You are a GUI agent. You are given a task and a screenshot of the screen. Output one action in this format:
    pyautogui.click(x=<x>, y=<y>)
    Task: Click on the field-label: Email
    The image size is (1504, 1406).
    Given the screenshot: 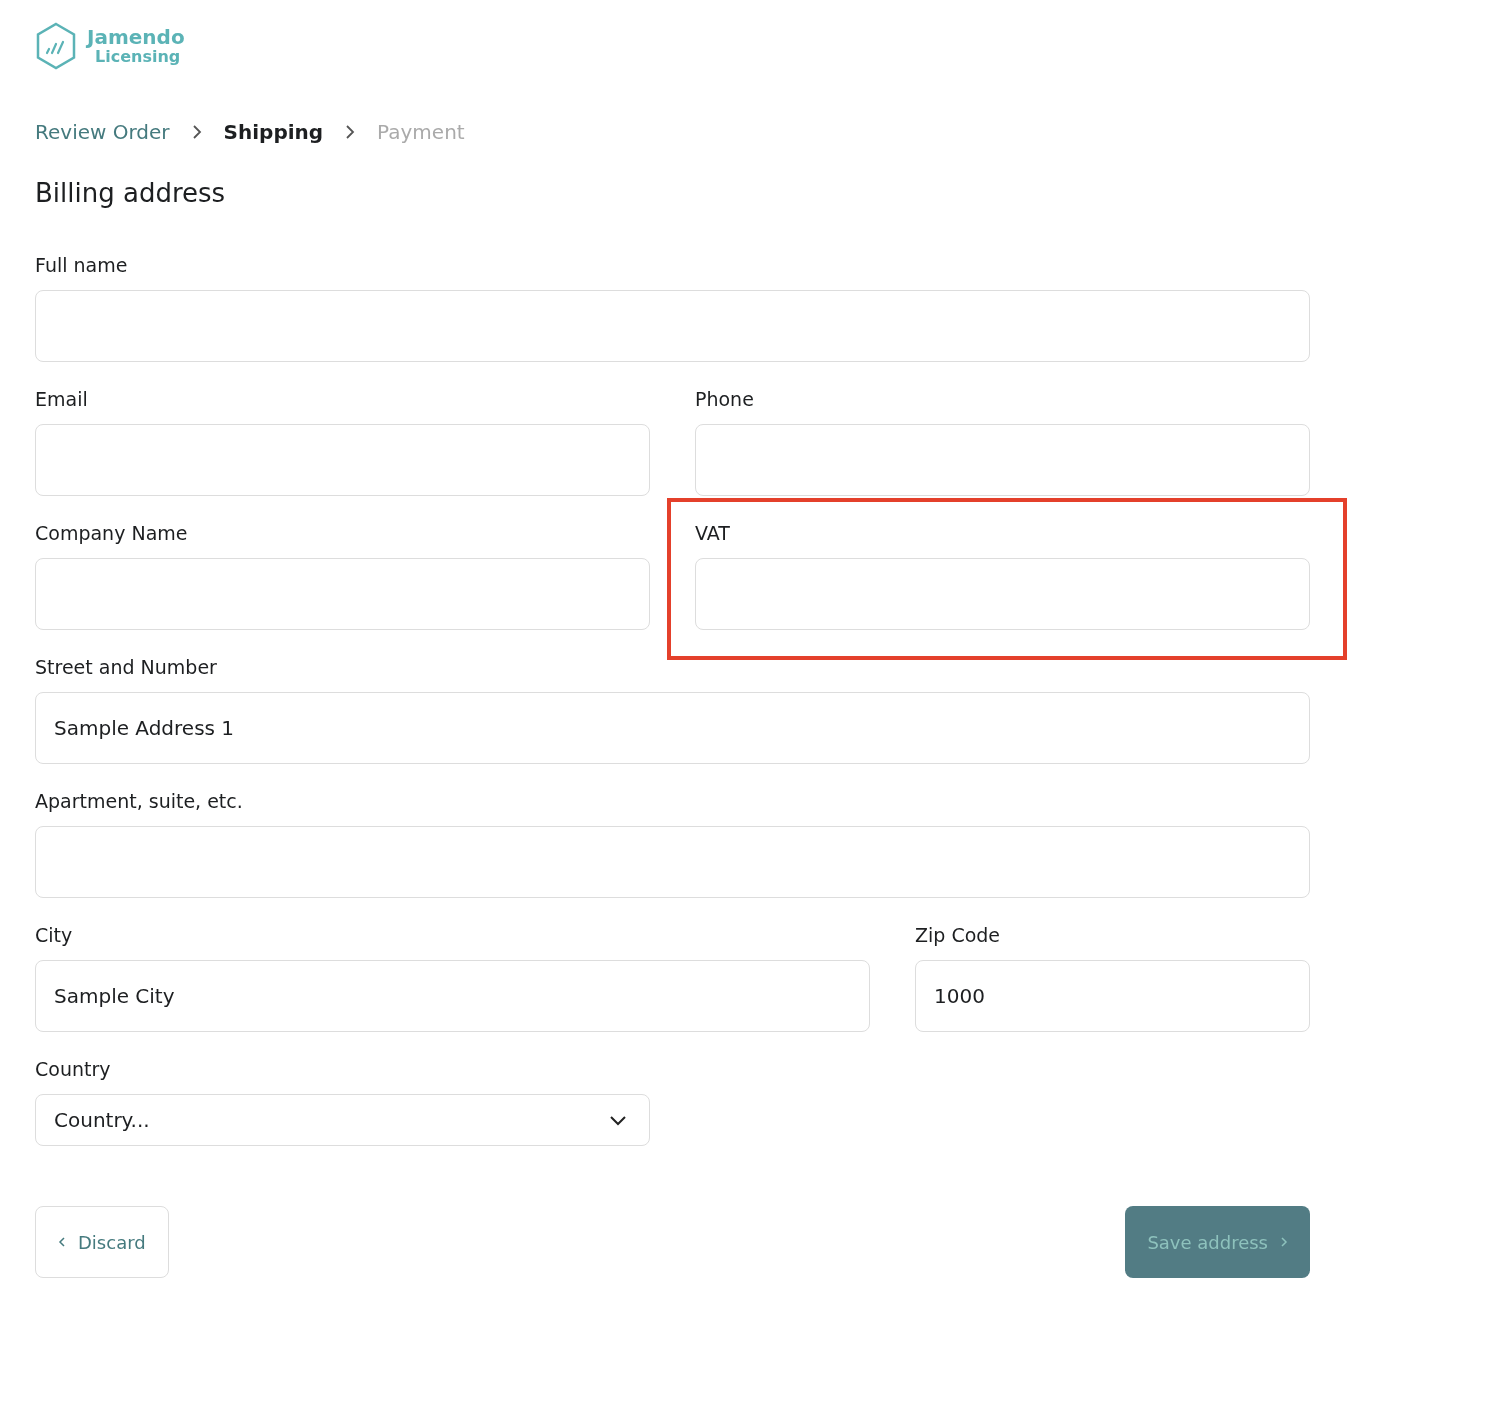 What is the action you would take?
    pyautogui.click(x=62, y=399)
    